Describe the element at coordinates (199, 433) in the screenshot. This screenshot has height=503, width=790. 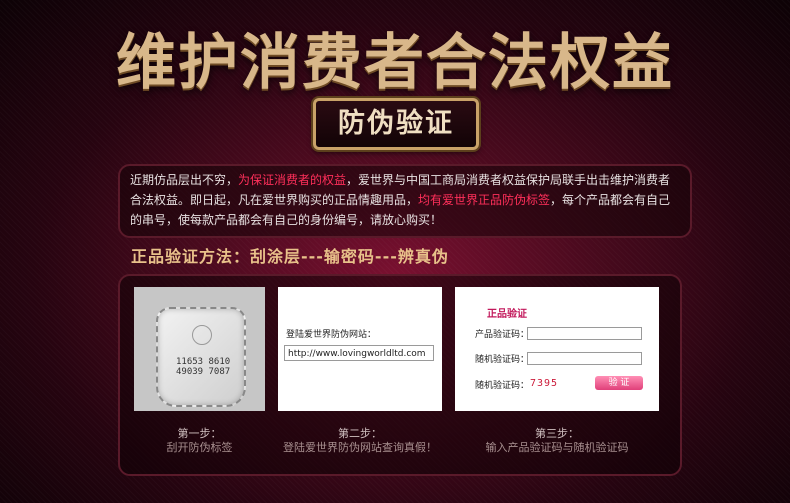
I see `step-1-title: 第一步：` at that location.